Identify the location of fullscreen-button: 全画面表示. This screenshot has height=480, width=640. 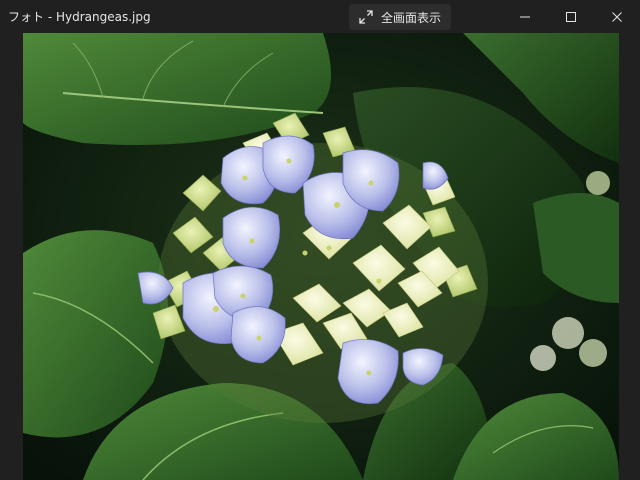
(400, 17).